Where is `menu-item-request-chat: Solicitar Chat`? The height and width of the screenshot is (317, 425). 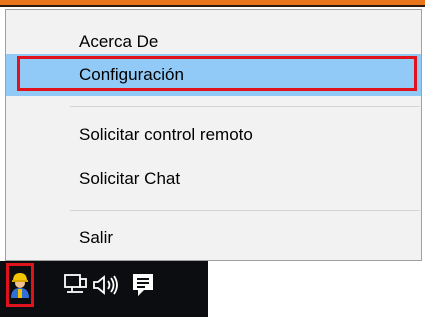
menu-item-request-chat: Solicitar Chat is located at coordinates (213, 179).